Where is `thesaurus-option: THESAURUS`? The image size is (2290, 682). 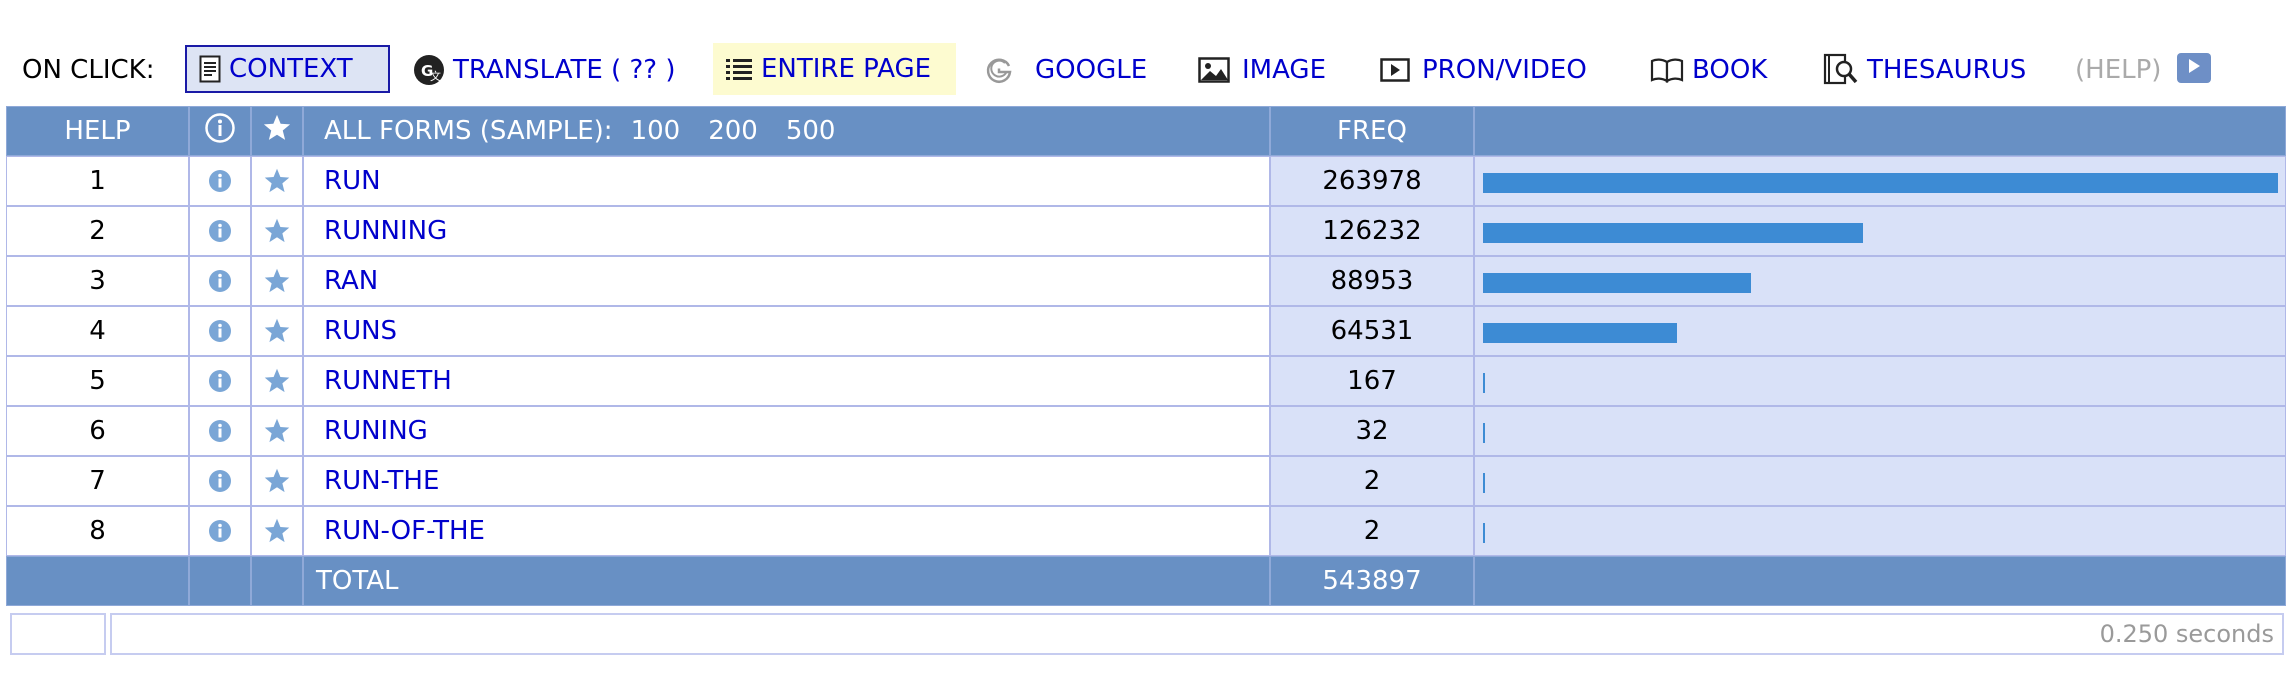 thesaurus-option: THESAURUS is located at coordinates (1924, 70).